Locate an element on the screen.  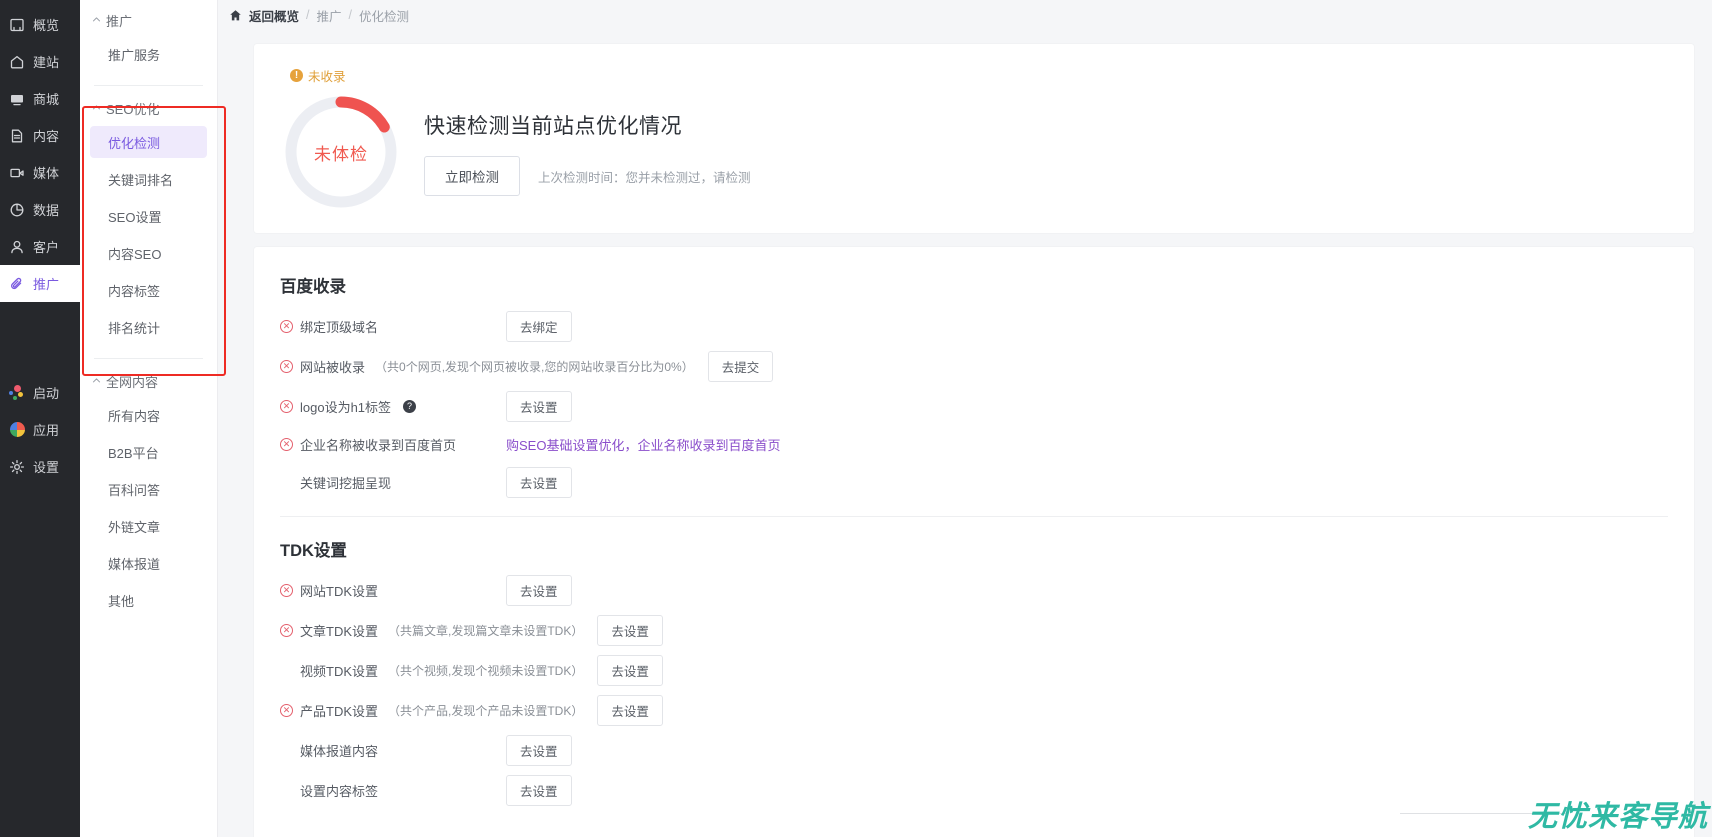
video-icon is located at coordinates (17, 173).